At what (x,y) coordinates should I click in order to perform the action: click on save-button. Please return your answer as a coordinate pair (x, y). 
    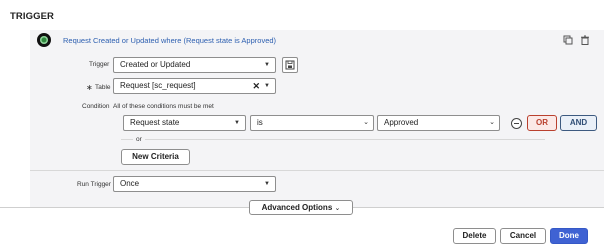
    Looking at the image, I should click on (290, 65).